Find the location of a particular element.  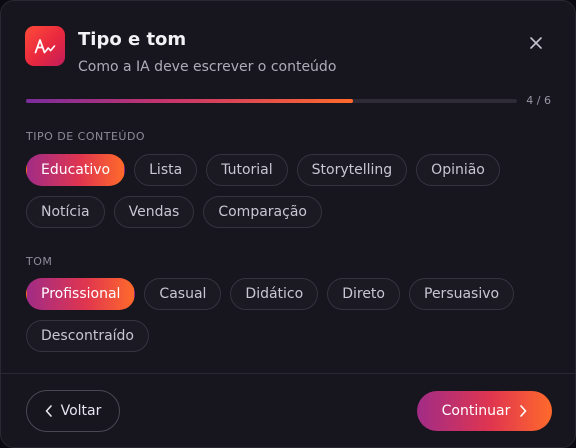

content-type-chip: Notícia is located at coordinates (65, 212).